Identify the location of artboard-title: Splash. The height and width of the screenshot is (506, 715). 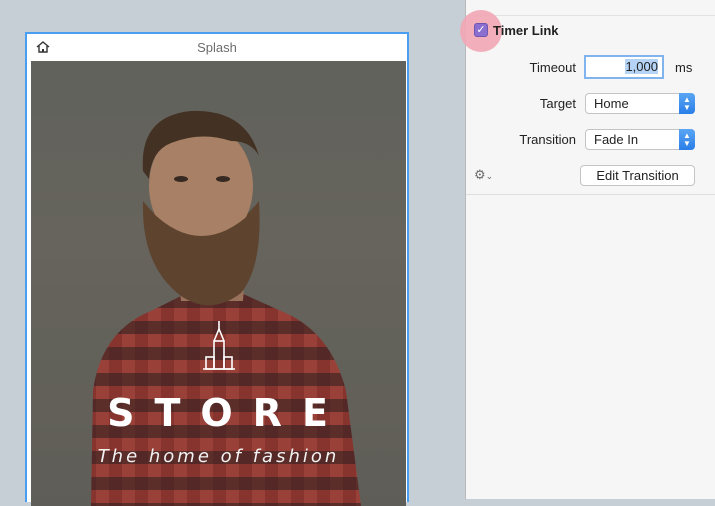
(217, 47).